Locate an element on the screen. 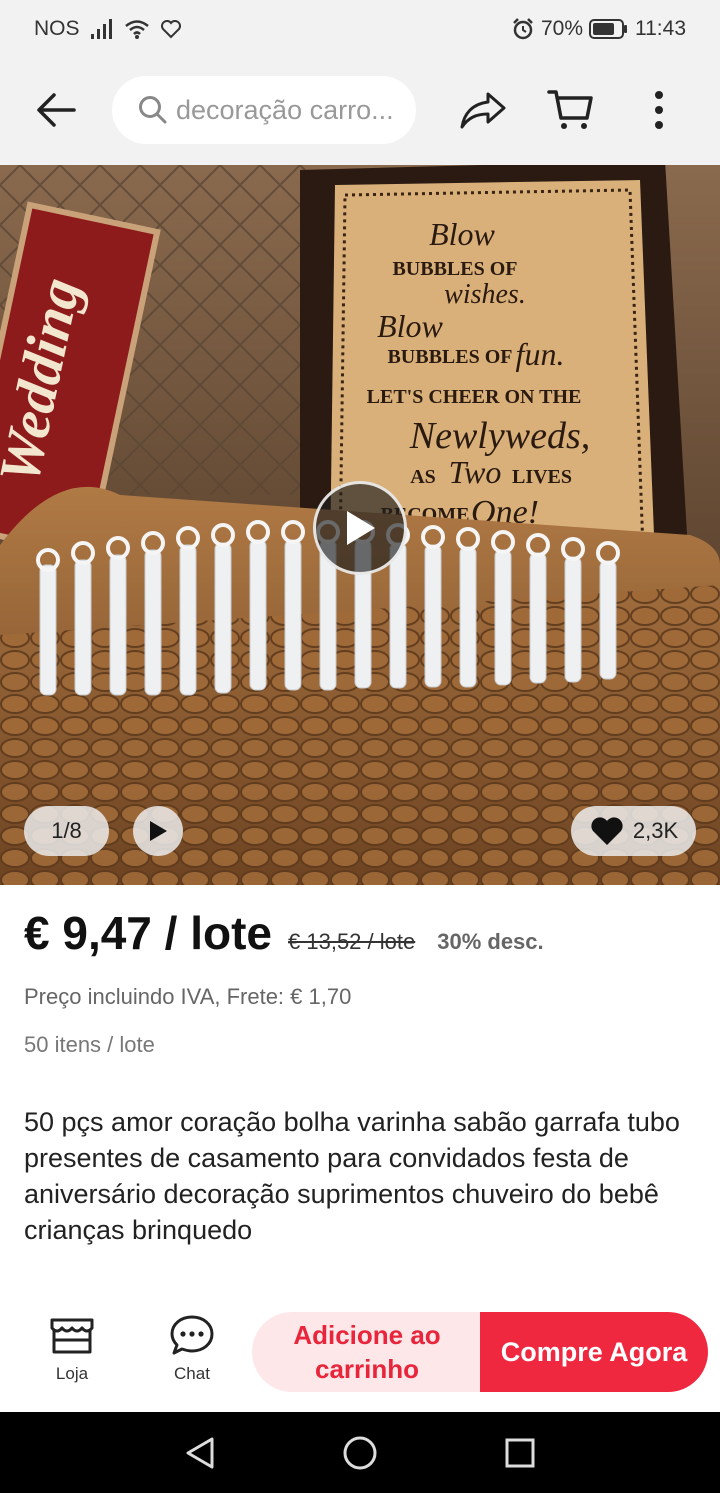  store-button: Loja is located at coordinates (72, 1354).